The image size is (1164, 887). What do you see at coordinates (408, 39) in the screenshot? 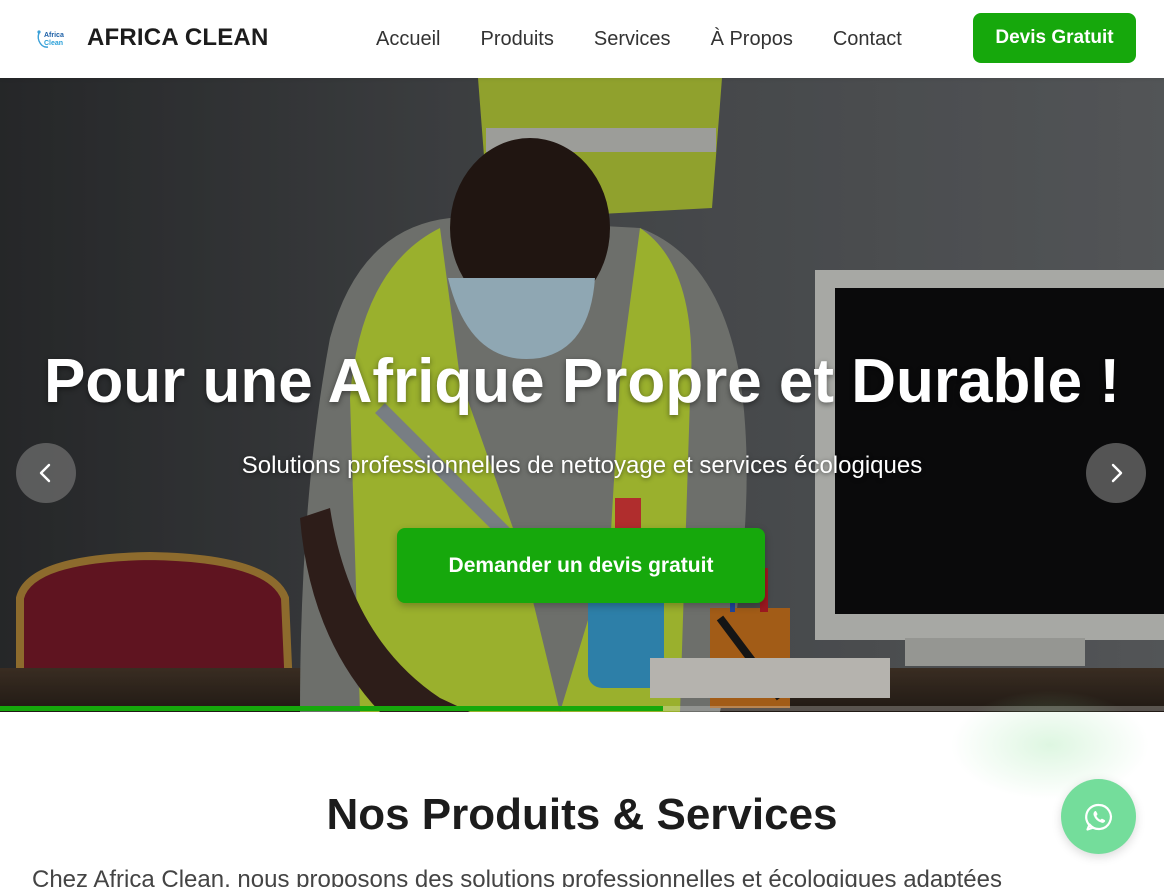
I see `nav-item-accueil: Accueil` at bounding box center [408, 39].